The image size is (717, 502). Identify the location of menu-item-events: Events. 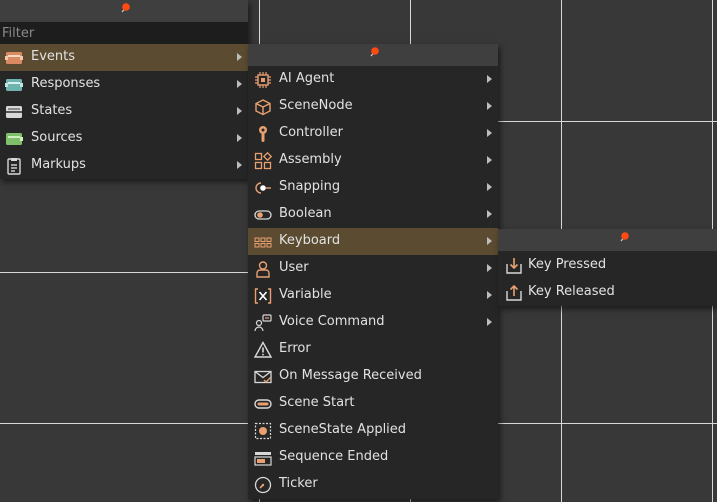
(124, 57).